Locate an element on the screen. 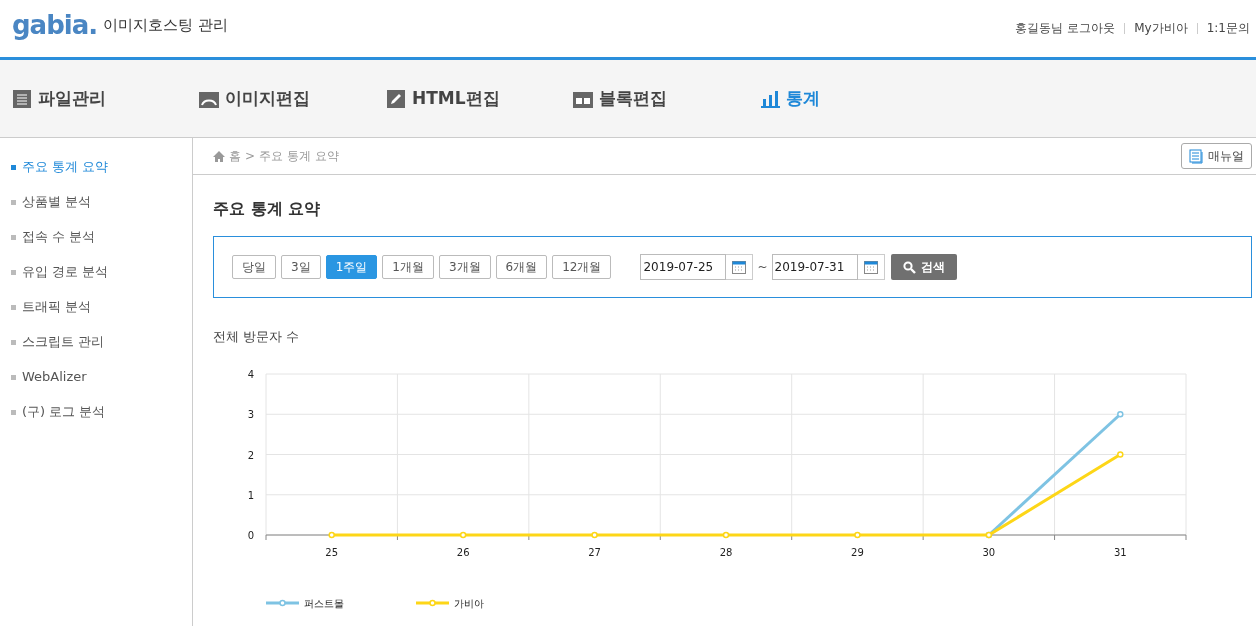 The image size is (1256, 627). y-tick-label: 4 is located at coordinates (250, 374).